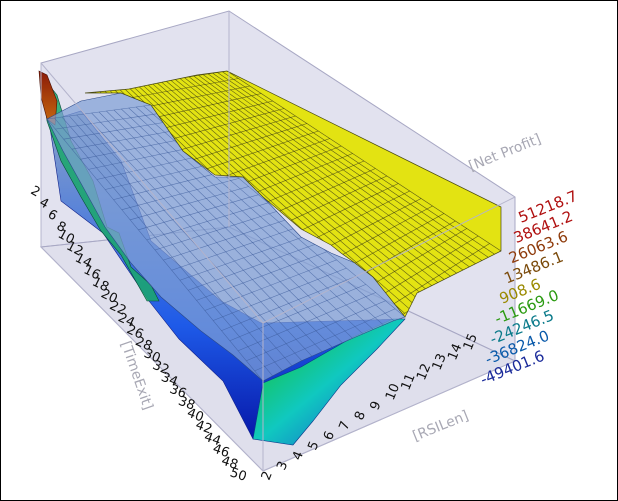 The width and height of the screenshot is (618, 501). I want to click on rsilen-tick-label: 2, so click(267, 475).